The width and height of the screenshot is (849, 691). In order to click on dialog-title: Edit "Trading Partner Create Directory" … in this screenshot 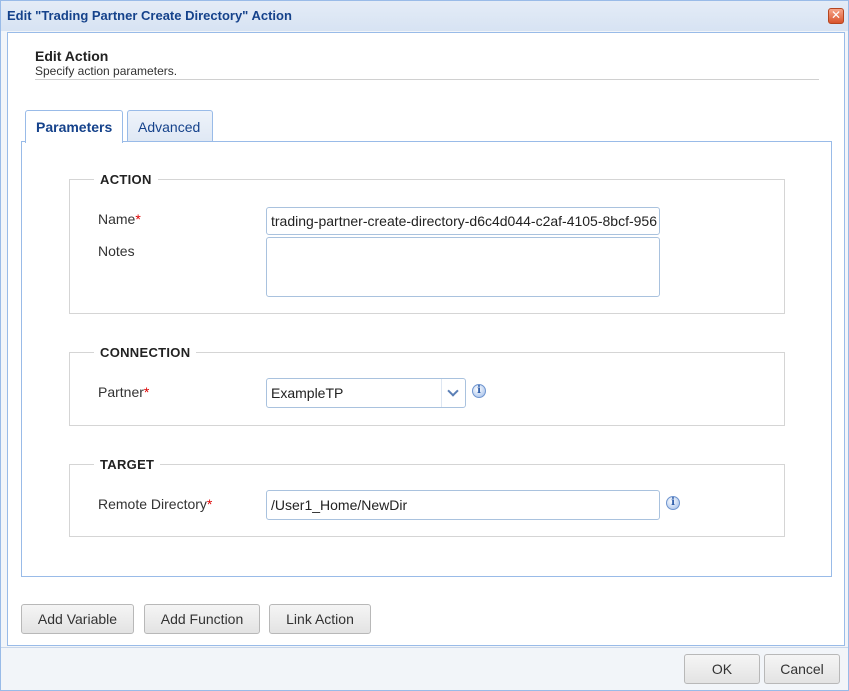, I will do `click(149, 15)`.